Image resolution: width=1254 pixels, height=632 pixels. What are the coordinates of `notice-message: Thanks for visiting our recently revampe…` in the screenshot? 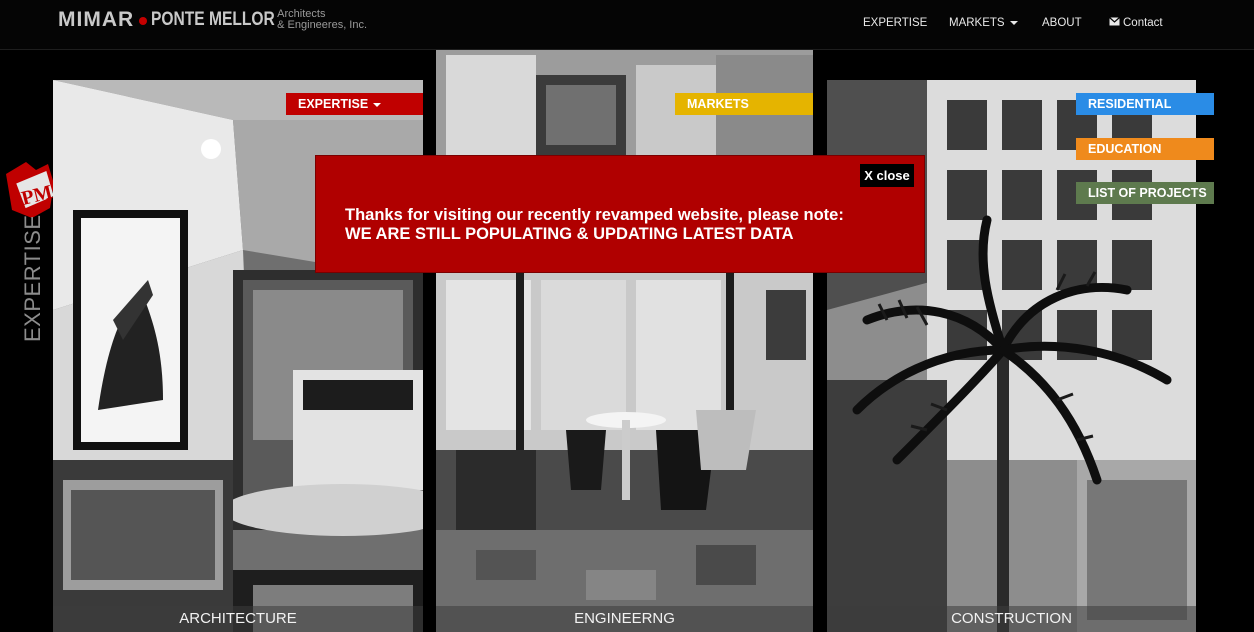 It's located at (594, 225).